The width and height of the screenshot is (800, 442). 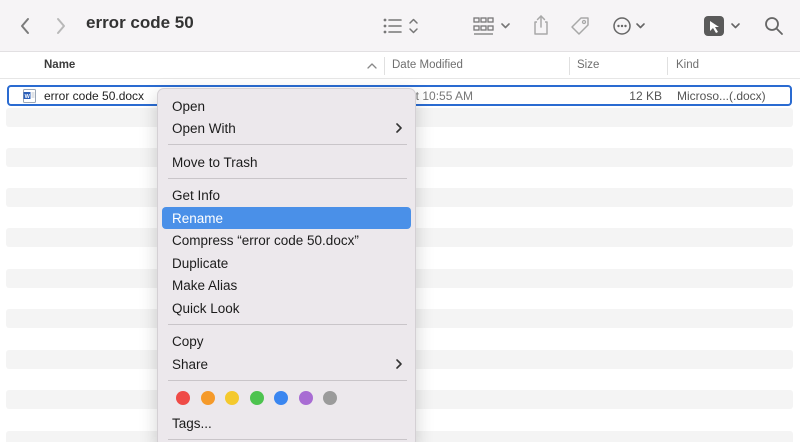 I want to click on menu-item-label: Move to Trash, so click(x=215, y=162).